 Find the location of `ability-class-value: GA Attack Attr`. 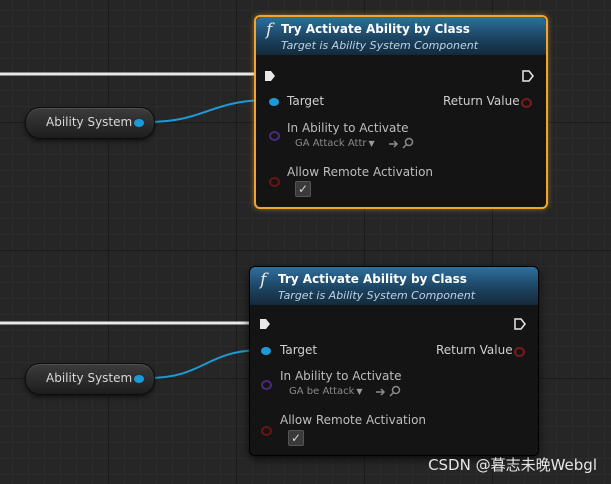

ability-class-value: GA Attack Attr is located at coordinates (331, 143).